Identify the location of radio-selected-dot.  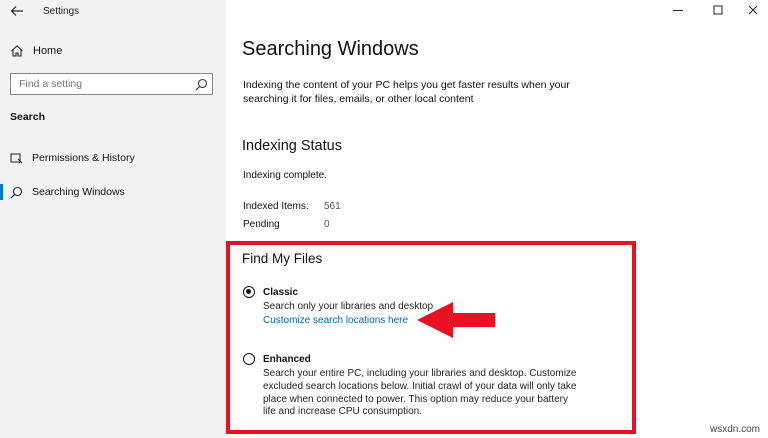
(248, 291).